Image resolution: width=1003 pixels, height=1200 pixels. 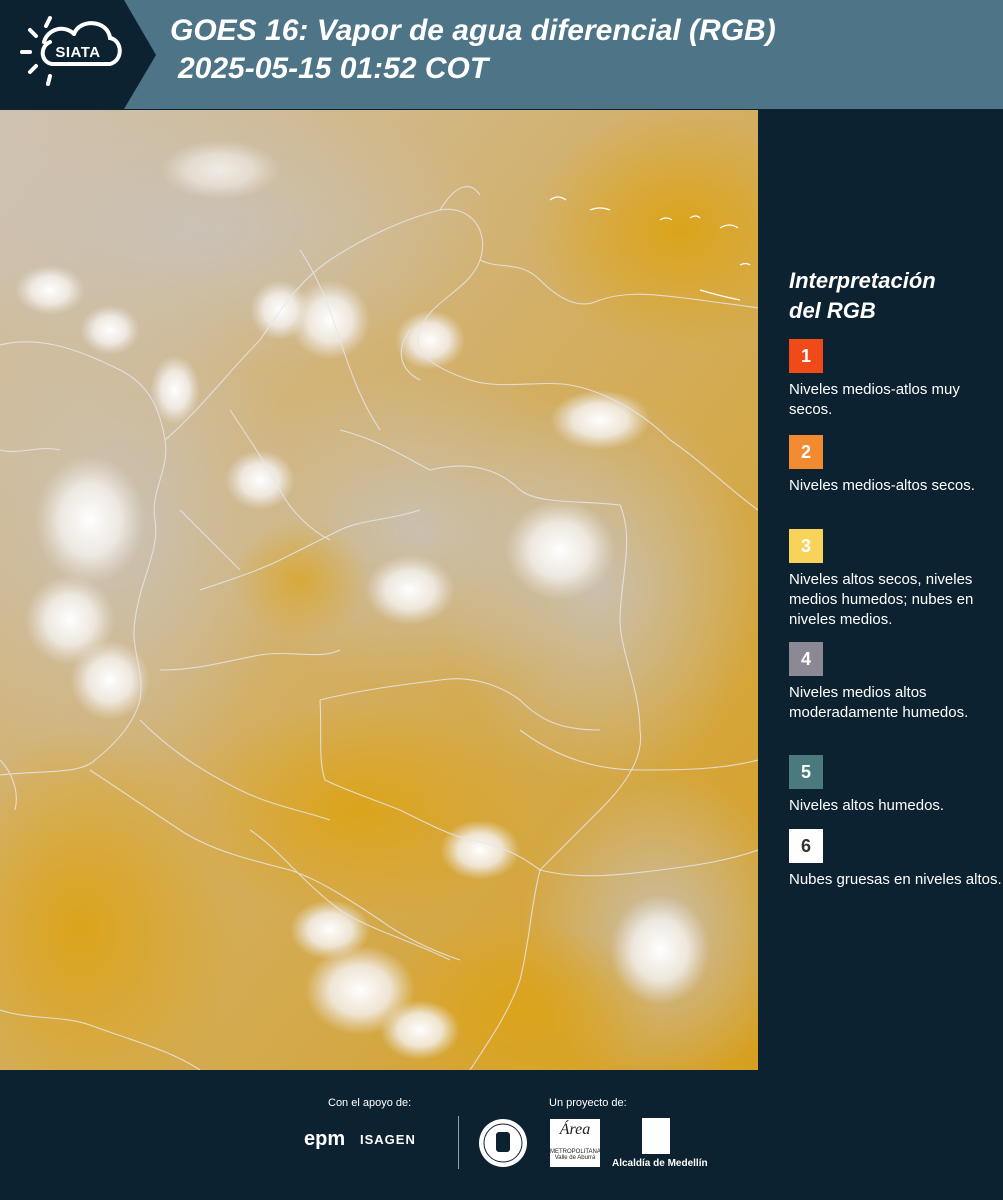 I want to click on legend-item-2: 2 Niveles medios-altos secos., so click(x=896, y=465).